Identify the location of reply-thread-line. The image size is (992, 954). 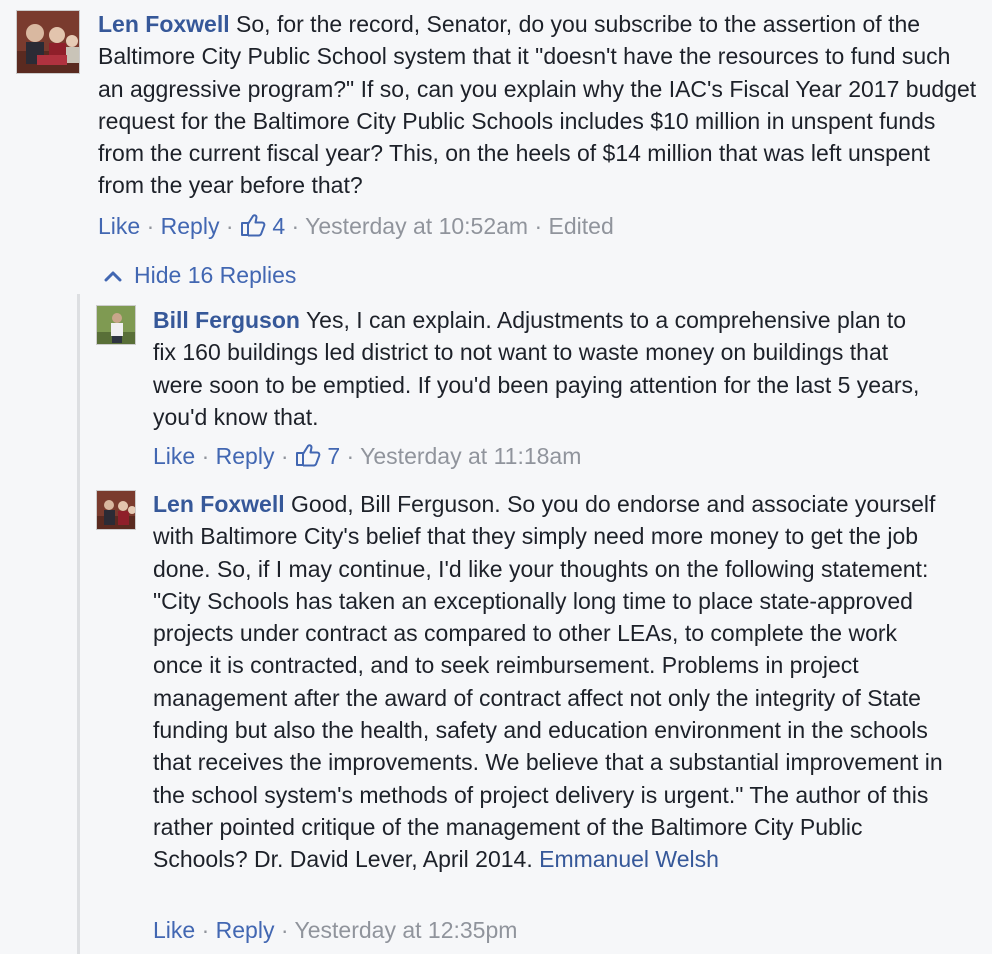
(78, 624).